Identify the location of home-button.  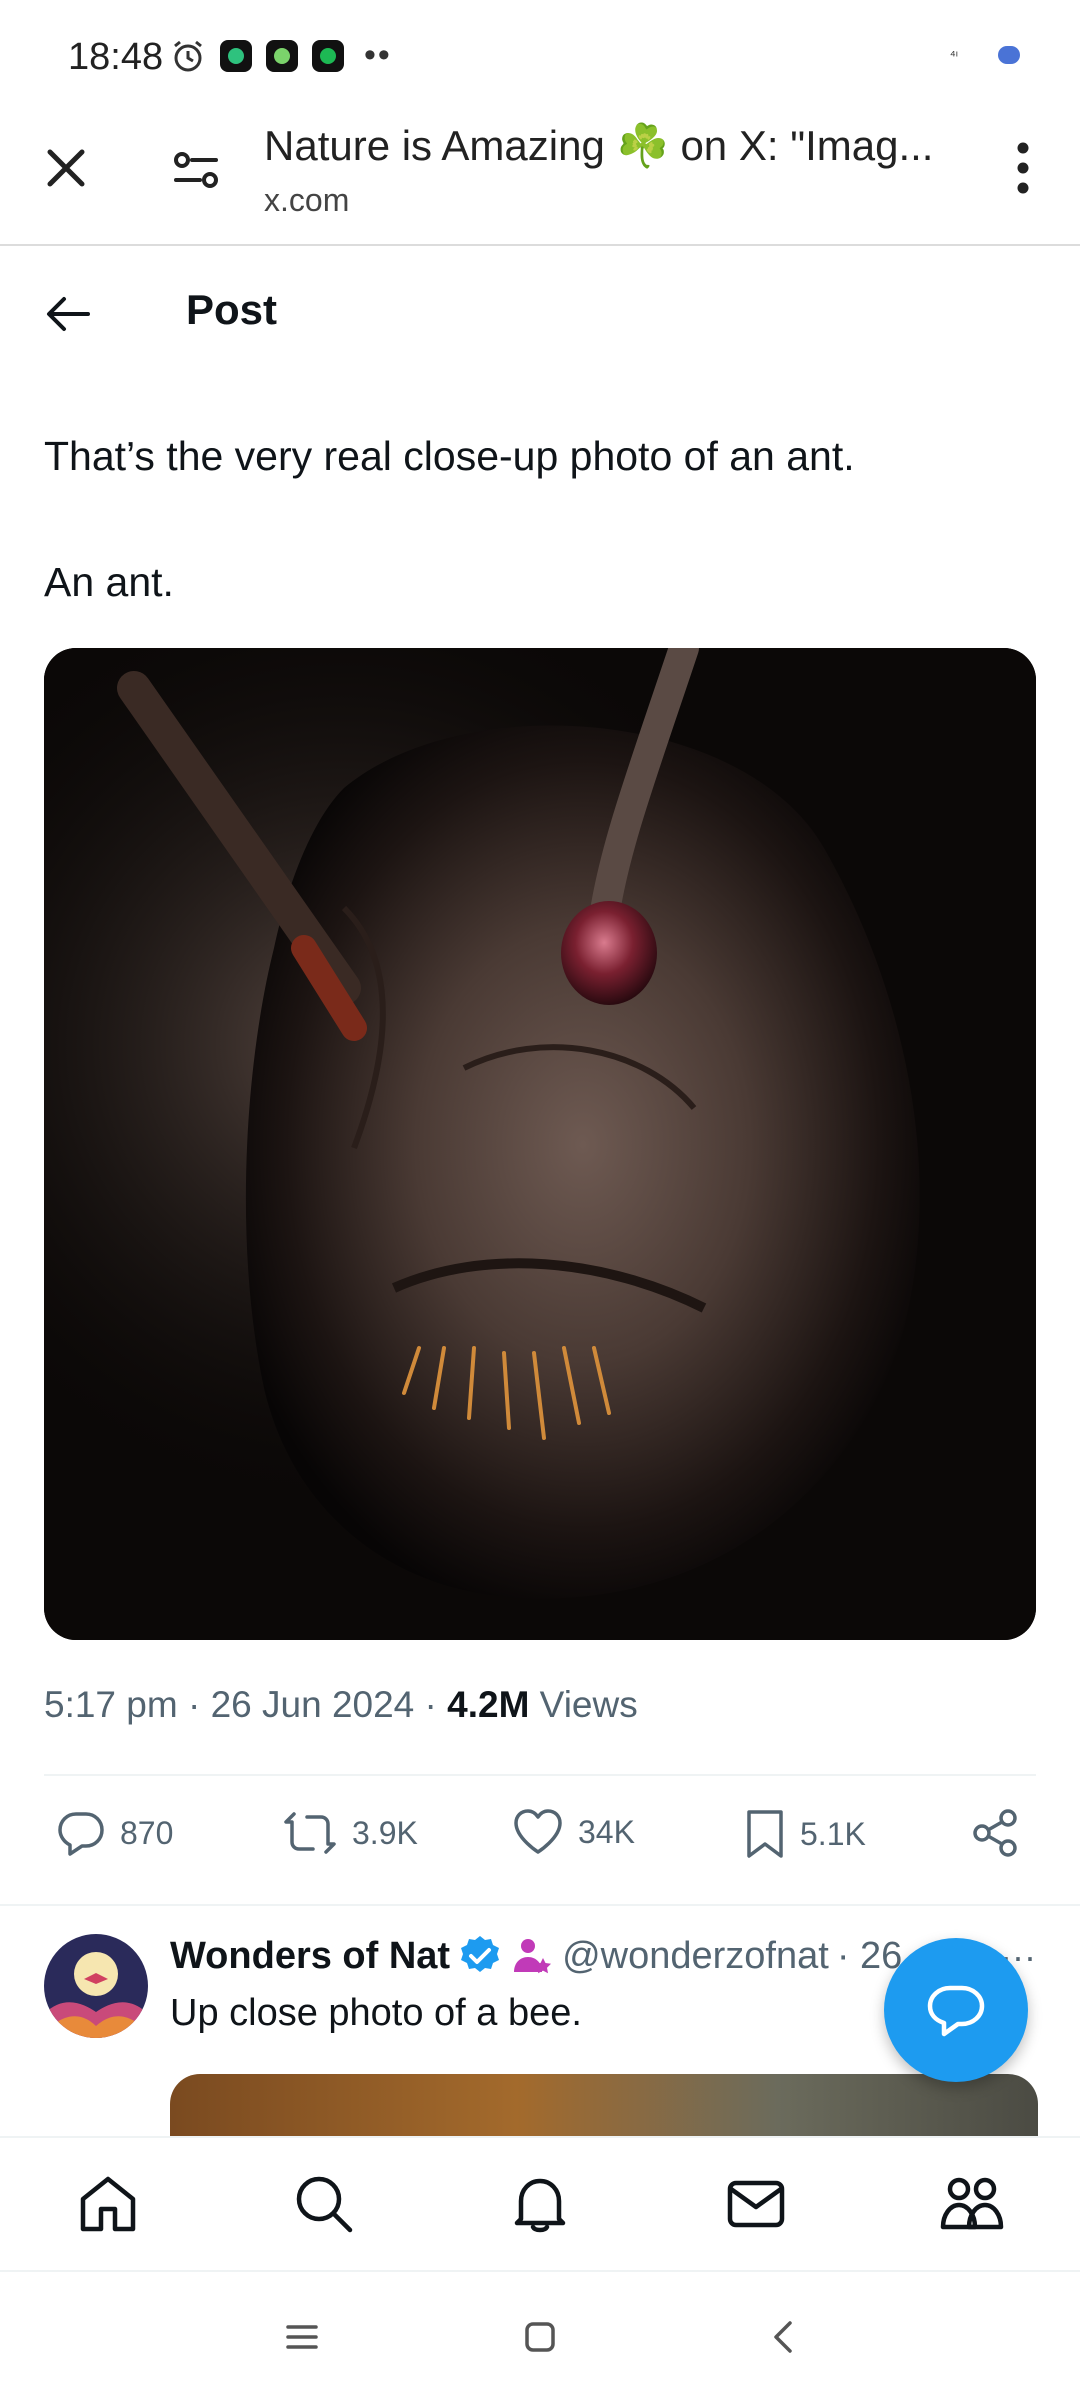
(540, 2337).